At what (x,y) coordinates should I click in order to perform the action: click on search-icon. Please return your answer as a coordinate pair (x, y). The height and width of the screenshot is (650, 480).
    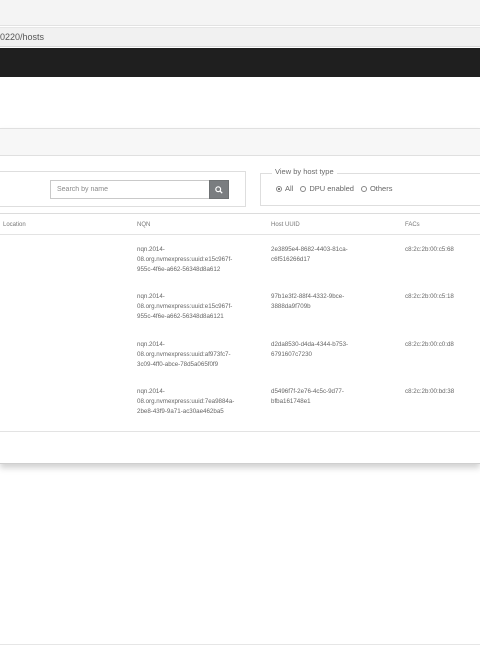
    Looking at the image, I should click on (219, 189).